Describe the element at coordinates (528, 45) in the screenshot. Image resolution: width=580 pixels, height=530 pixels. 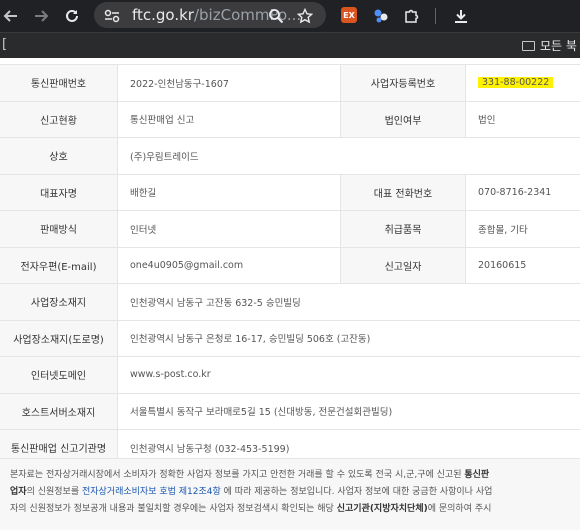
I see `folder-icon` at that location.